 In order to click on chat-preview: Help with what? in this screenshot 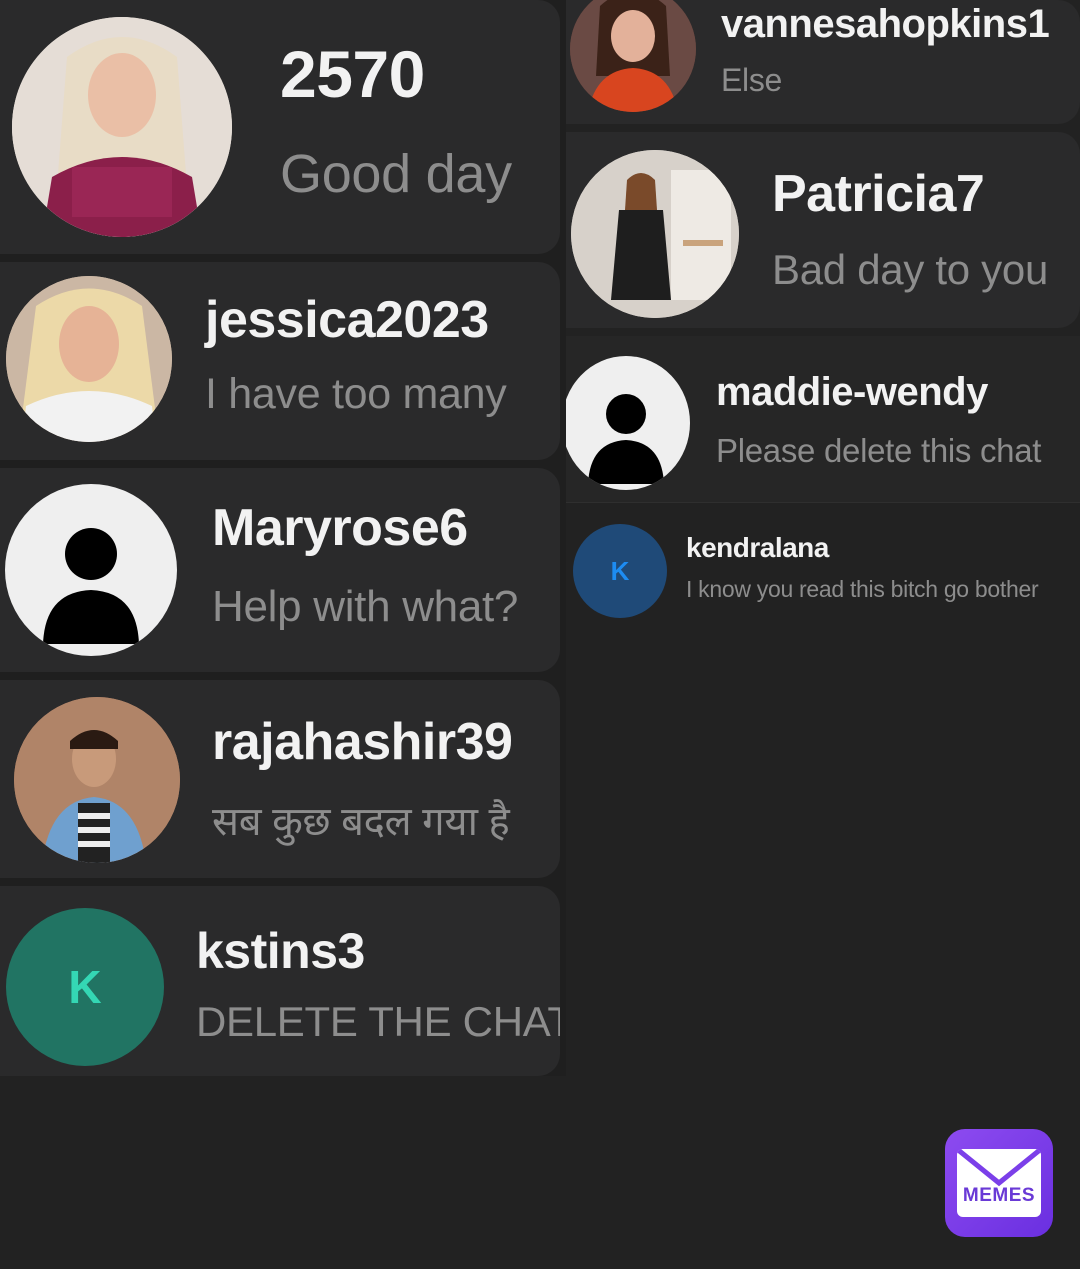, I will do `click(365, 606)`.